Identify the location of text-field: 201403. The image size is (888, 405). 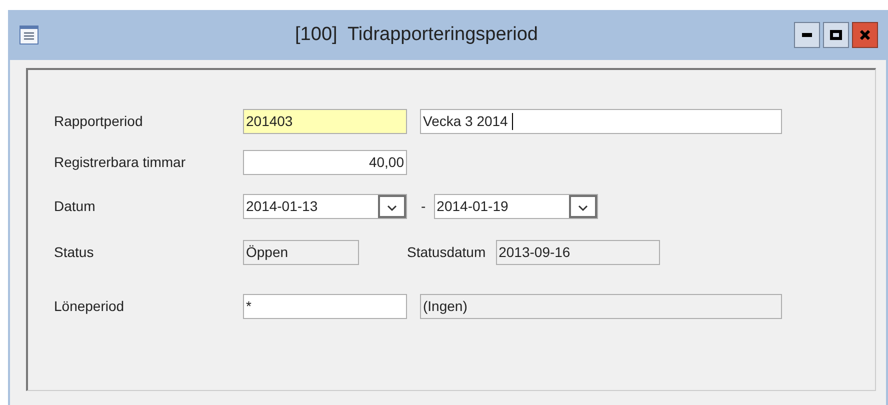
(325, 121).